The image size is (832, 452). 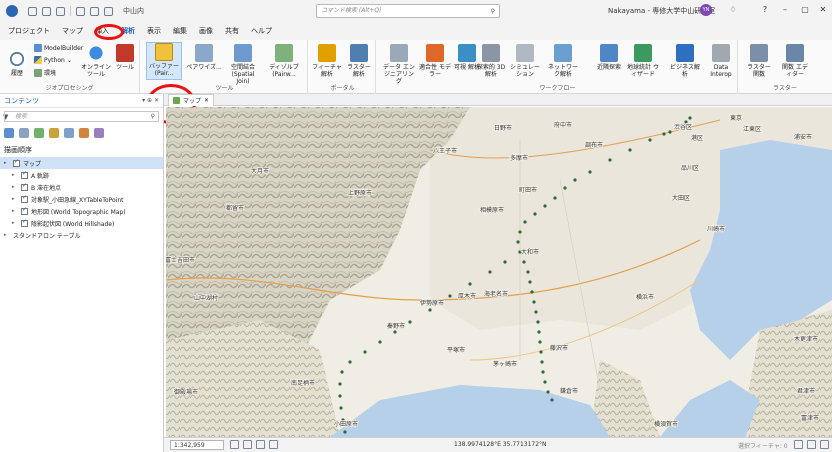 What do you see at coordinates (525, 61) in the screenshot?
I see `workflow-button: シミュレーション` at bounding box center [525, 61].